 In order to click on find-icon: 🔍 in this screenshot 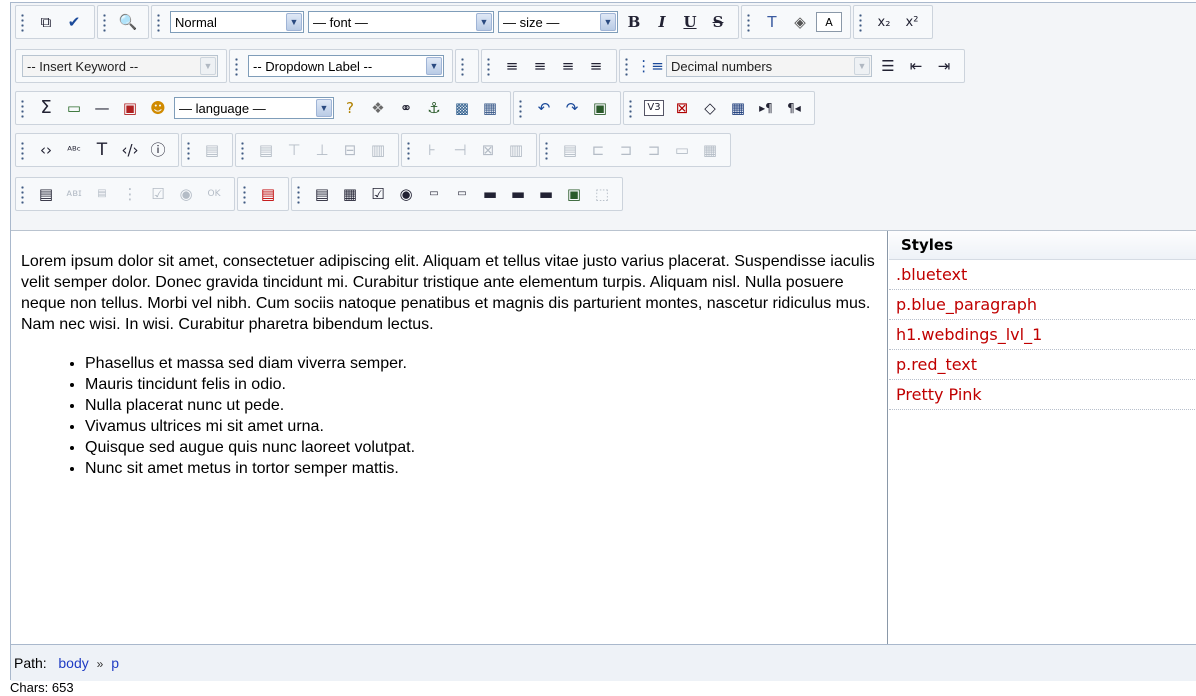, I will do `click(128, 22)`.